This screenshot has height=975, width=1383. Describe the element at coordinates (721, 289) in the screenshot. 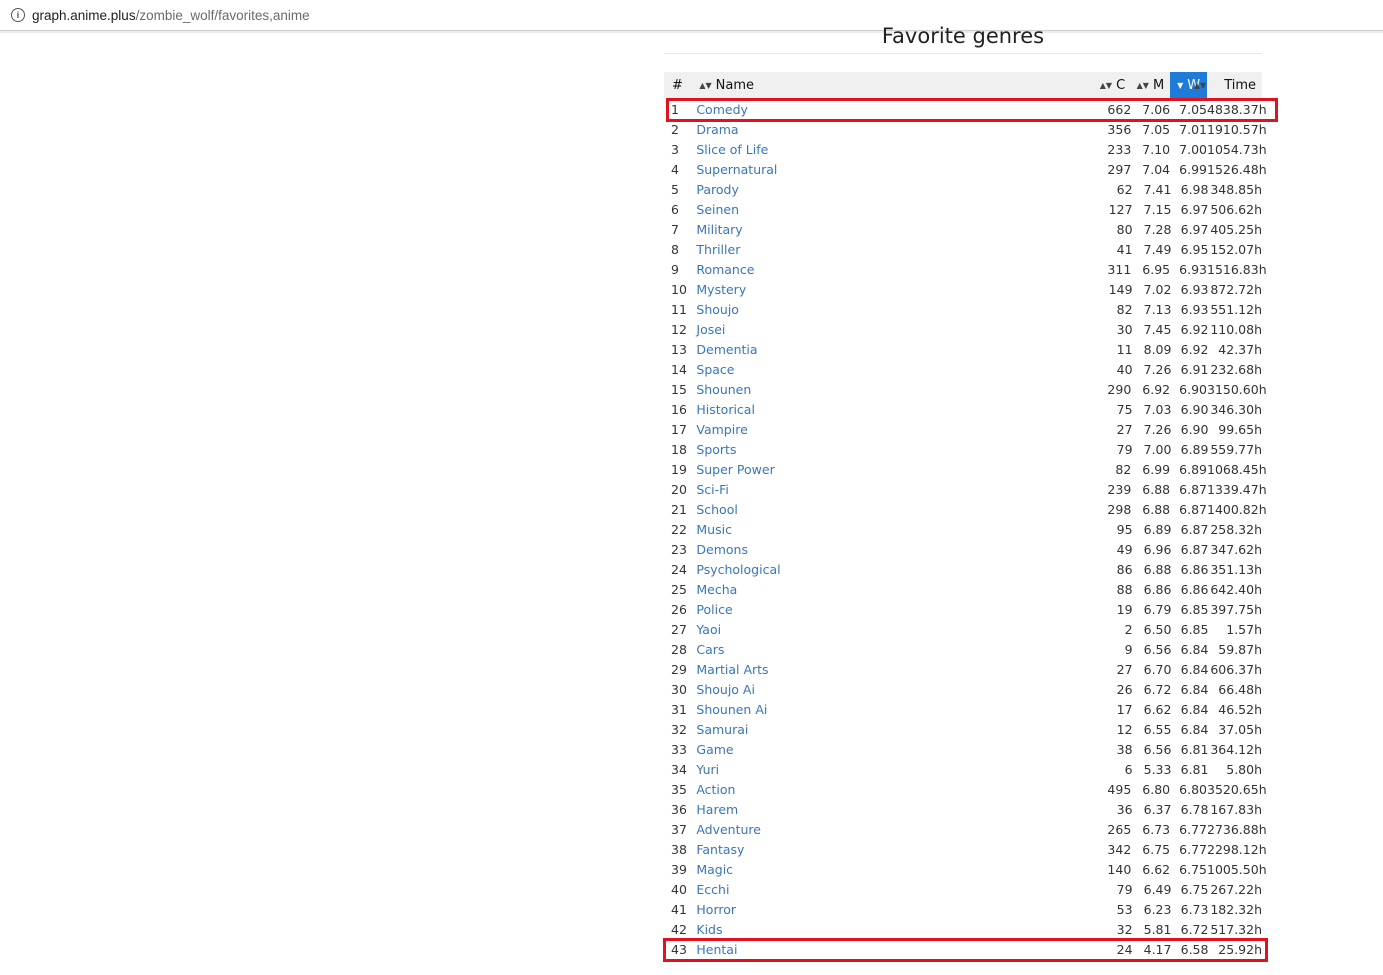

I see `genre-link: Mystery` at that location.